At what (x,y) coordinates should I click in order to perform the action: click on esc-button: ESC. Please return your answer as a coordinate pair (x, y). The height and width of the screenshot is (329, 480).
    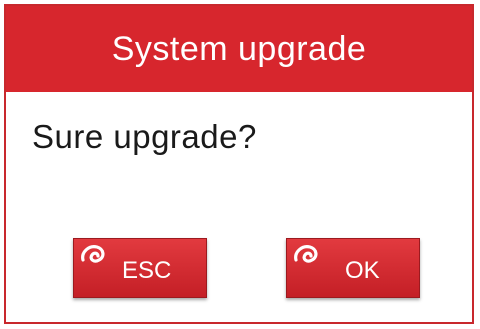
    Looking at the image, I should click on (140, 268).